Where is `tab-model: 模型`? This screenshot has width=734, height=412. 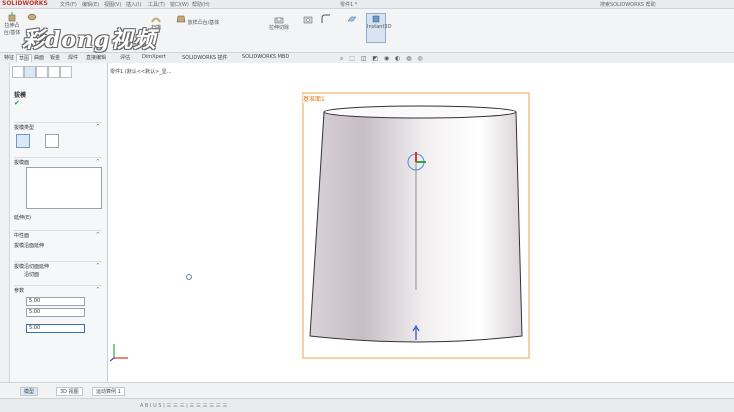 tab-model: 模型 is located at coordinates (29, 391).